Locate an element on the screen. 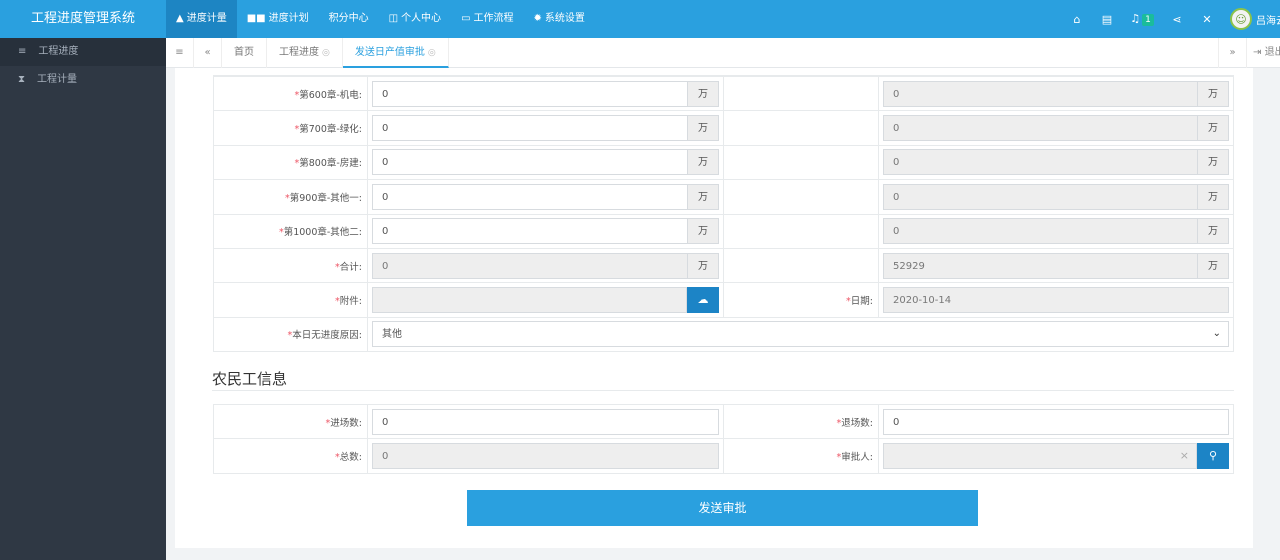  logout-button: ⇥ 退出 is located at coordinates (1263, 53).